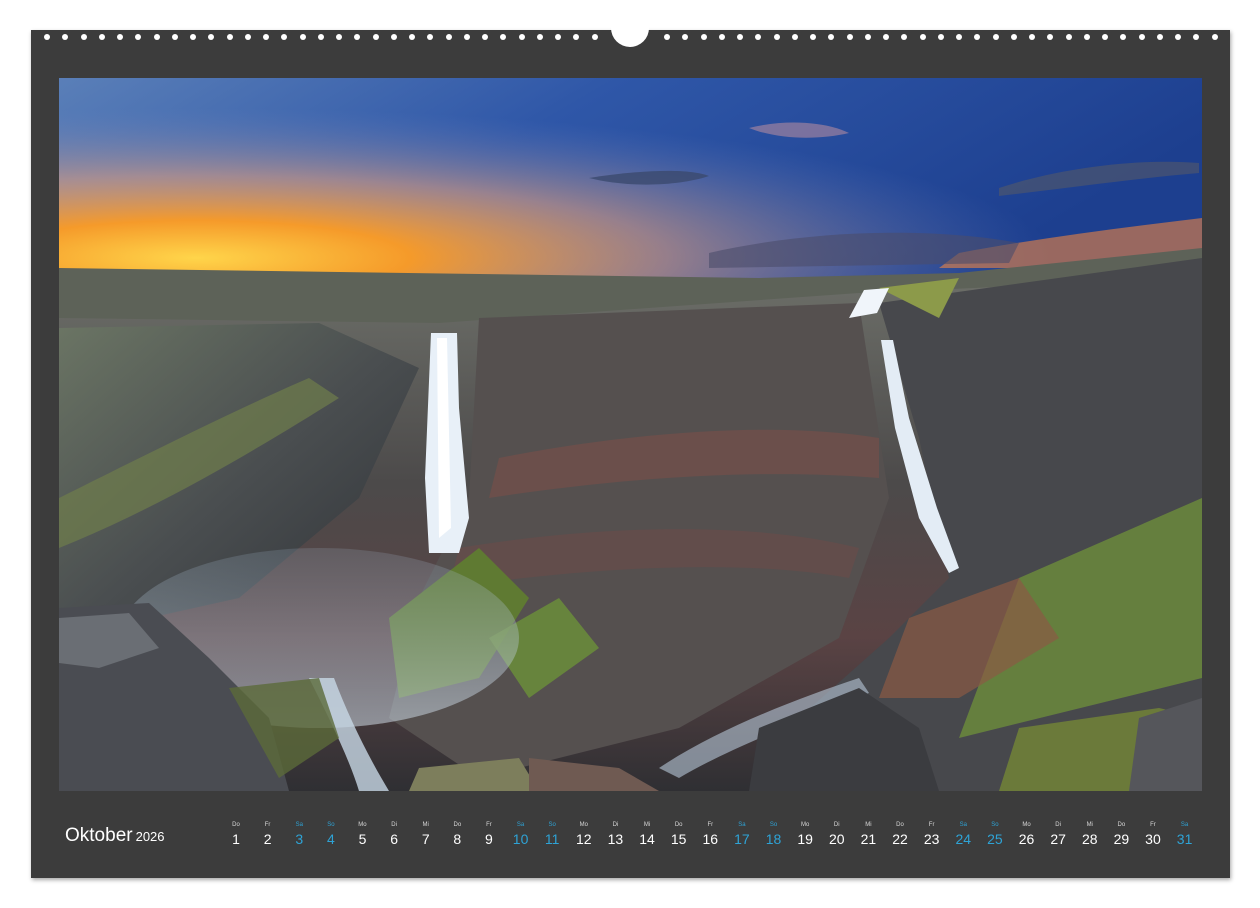 The image size is (1260, 908). What do you see at coordinates (615, 834) in the screenshot?
I see `day-cell: Di 13` at bounding box center [615, 834].